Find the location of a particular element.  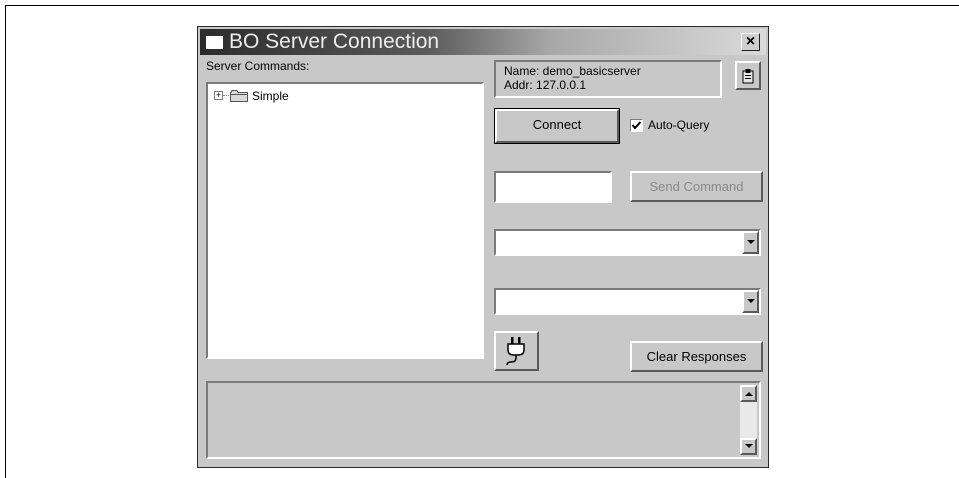

page-frame-left is located at coordinates (5, 241).